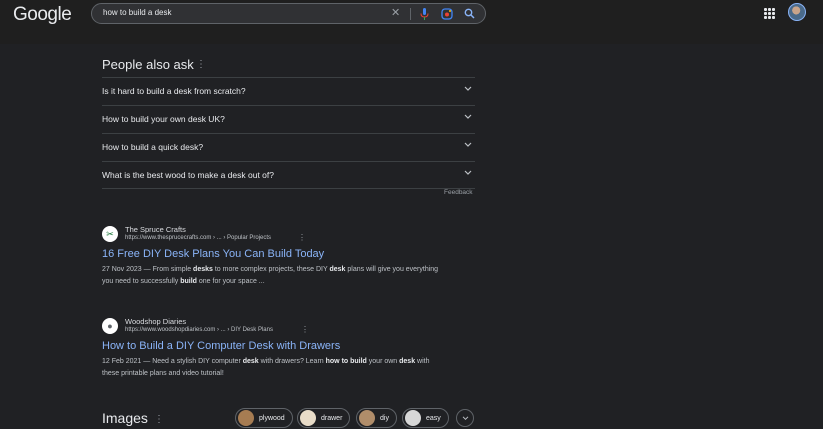  What do you see at coordinates (410, 14) in the screenshot?
I see `search-divider` at bounding box center [410, 14].